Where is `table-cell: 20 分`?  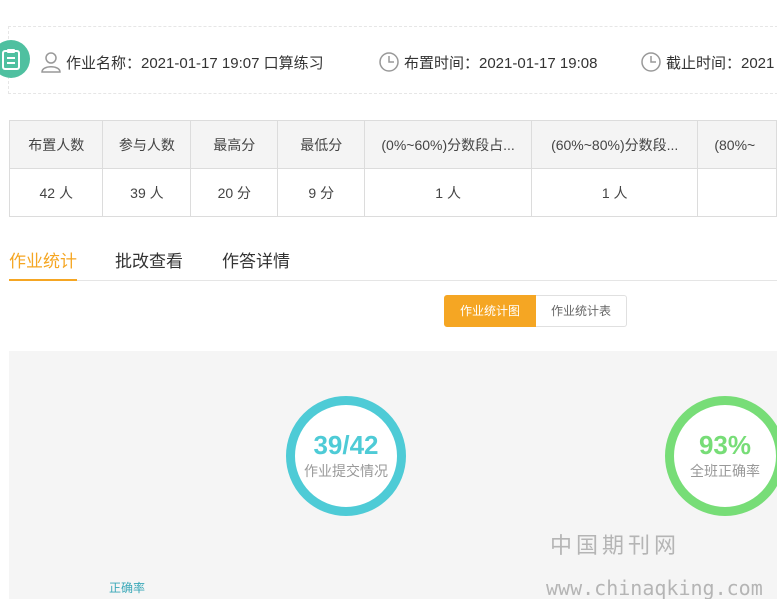
table-cell: 20 分 is located at coordinates (234, 192).